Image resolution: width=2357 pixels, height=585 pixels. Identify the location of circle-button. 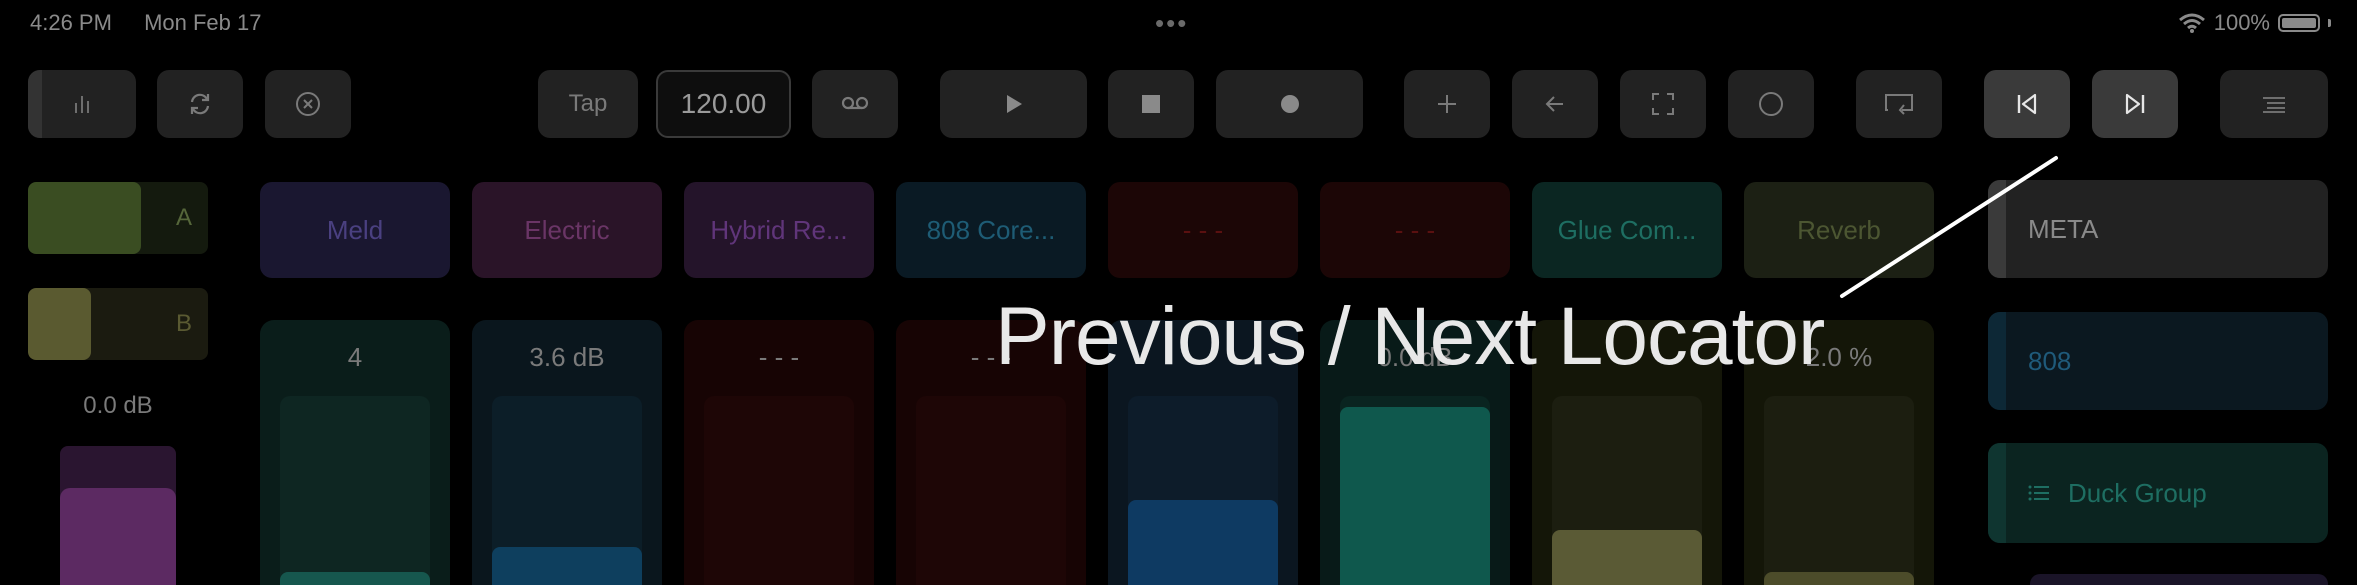
(1771, 104).